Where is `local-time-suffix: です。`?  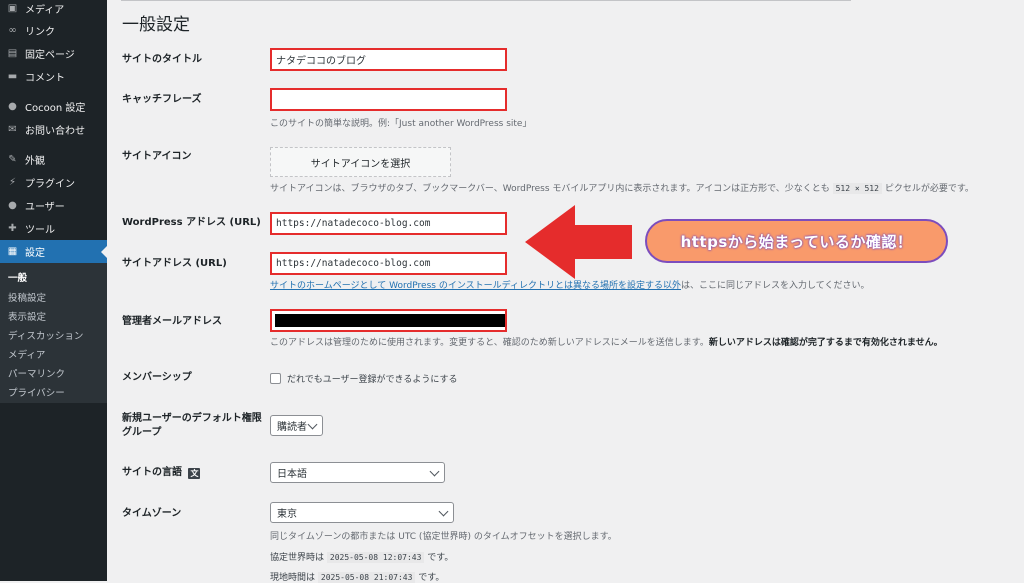
local-time-suffix: です。 is located at coordinates (431, 578).